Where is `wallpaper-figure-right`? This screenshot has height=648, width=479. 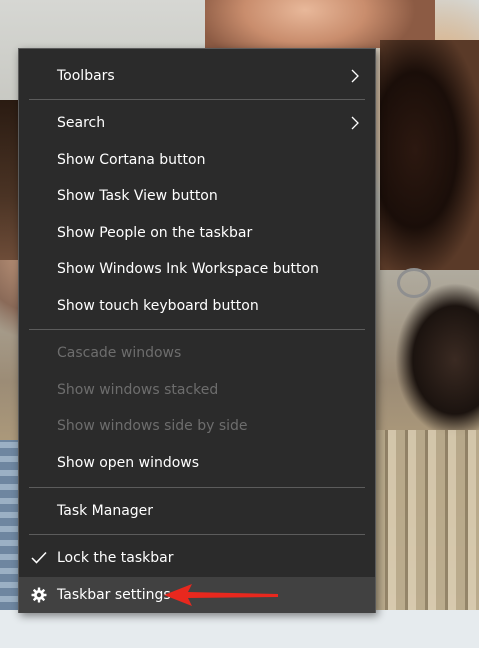
wallpaper-figure-right is located at coordinates (429, 155).